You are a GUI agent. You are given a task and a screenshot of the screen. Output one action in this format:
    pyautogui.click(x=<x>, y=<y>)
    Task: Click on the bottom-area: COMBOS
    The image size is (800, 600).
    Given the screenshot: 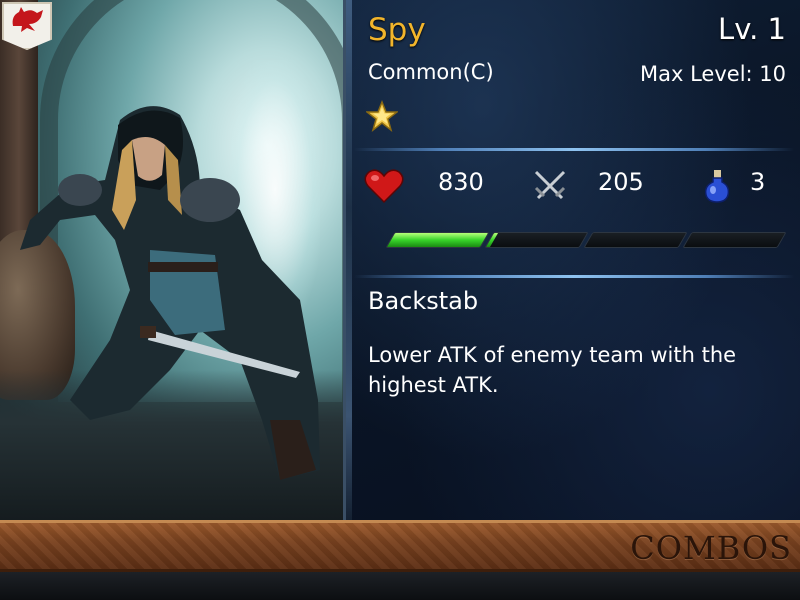 What is the action you would take?
    pyautogui.click(x=400, y=560)
    